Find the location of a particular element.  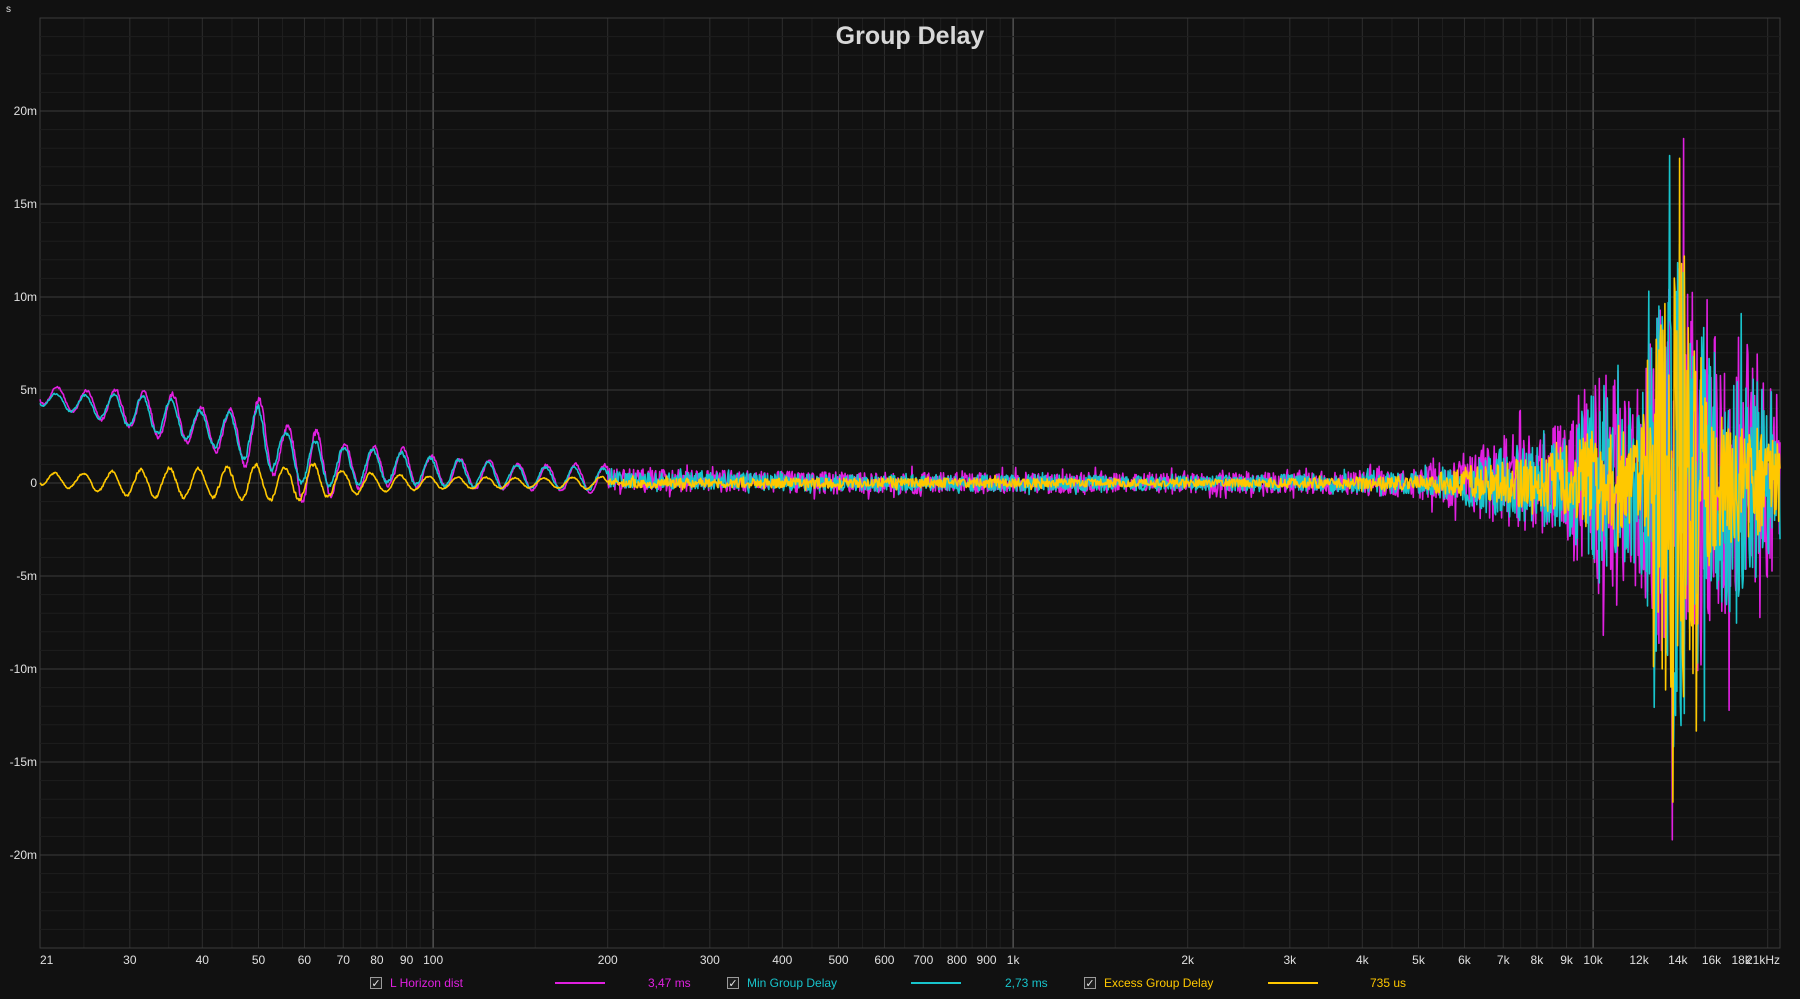

legend-item-excess-group-delay: ✓ Excess Group Delay is located at coordinates (1148, 983).